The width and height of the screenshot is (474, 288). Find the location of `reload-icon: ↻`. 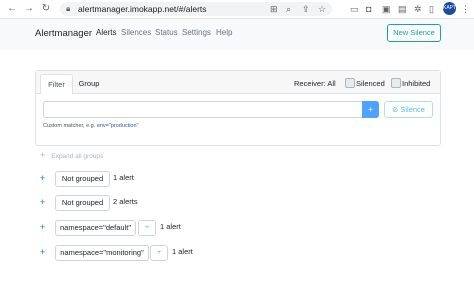

reload-icon: ↻ is located at coordinates (46, 8).